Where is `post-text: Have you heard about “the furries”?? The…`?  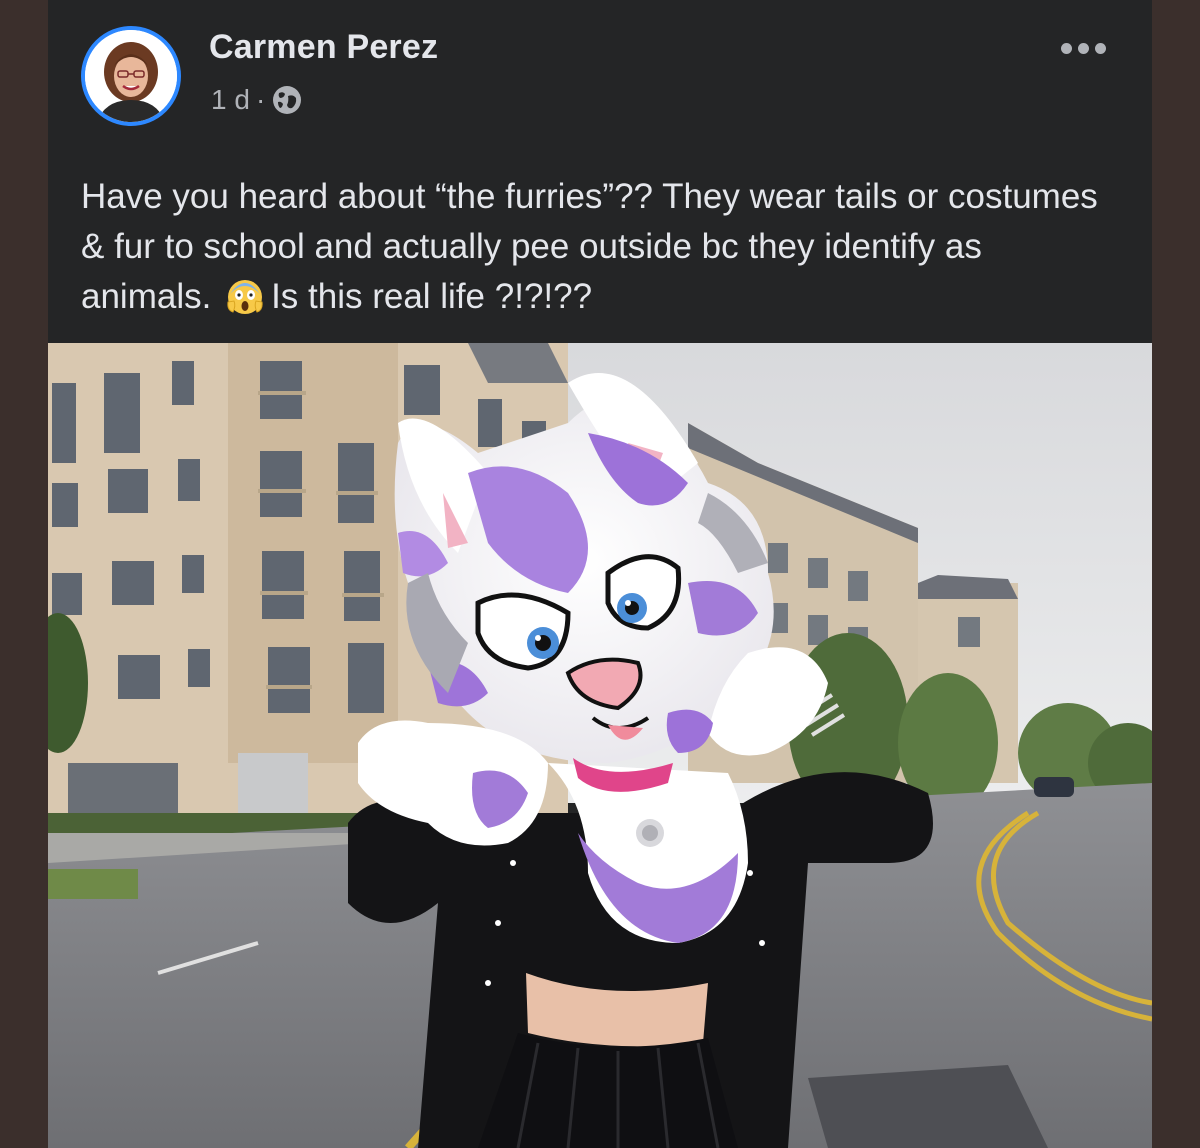 post-text: Have you heard about “the furries”?? The… is located at coordinates (601, 247).